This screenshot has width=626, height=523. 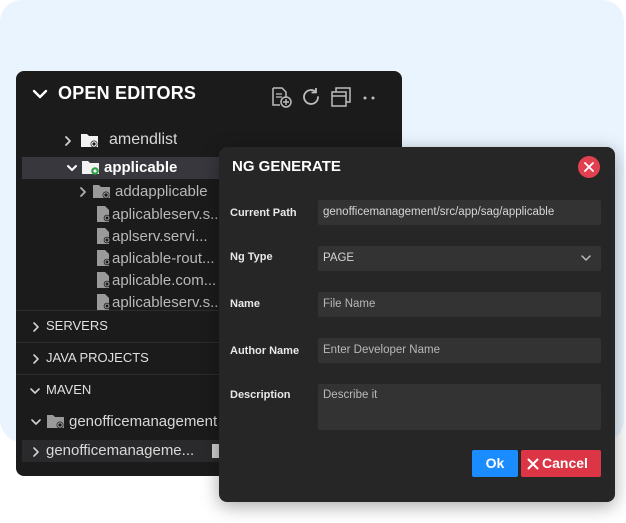 I want to click on cancel-label: Cancel, so click(x=565, y=463).